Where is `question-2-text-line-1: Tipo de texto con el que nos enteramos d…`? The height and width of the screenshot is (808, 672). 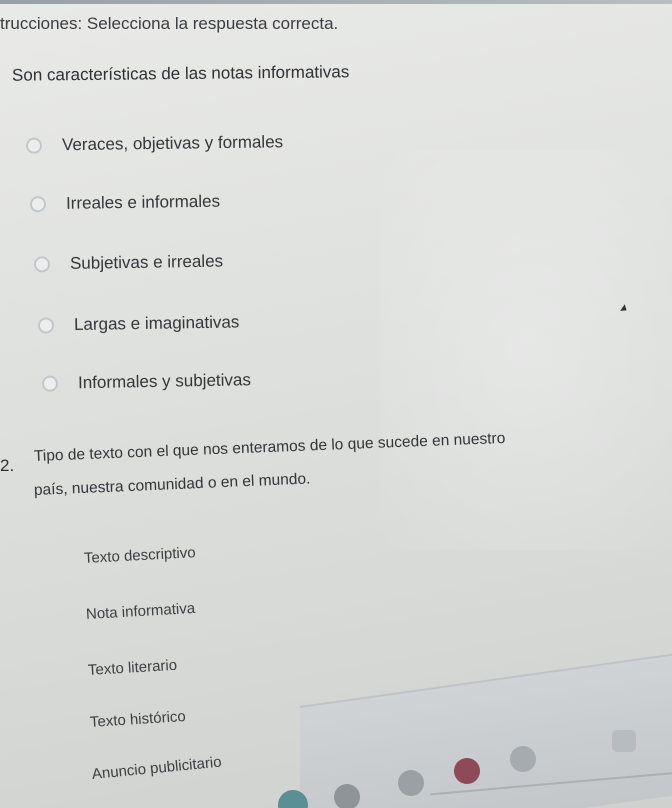 question-2-text-line-1: Tipo de texto con el que nos enteramos d… is located at coordinates (269, 447).